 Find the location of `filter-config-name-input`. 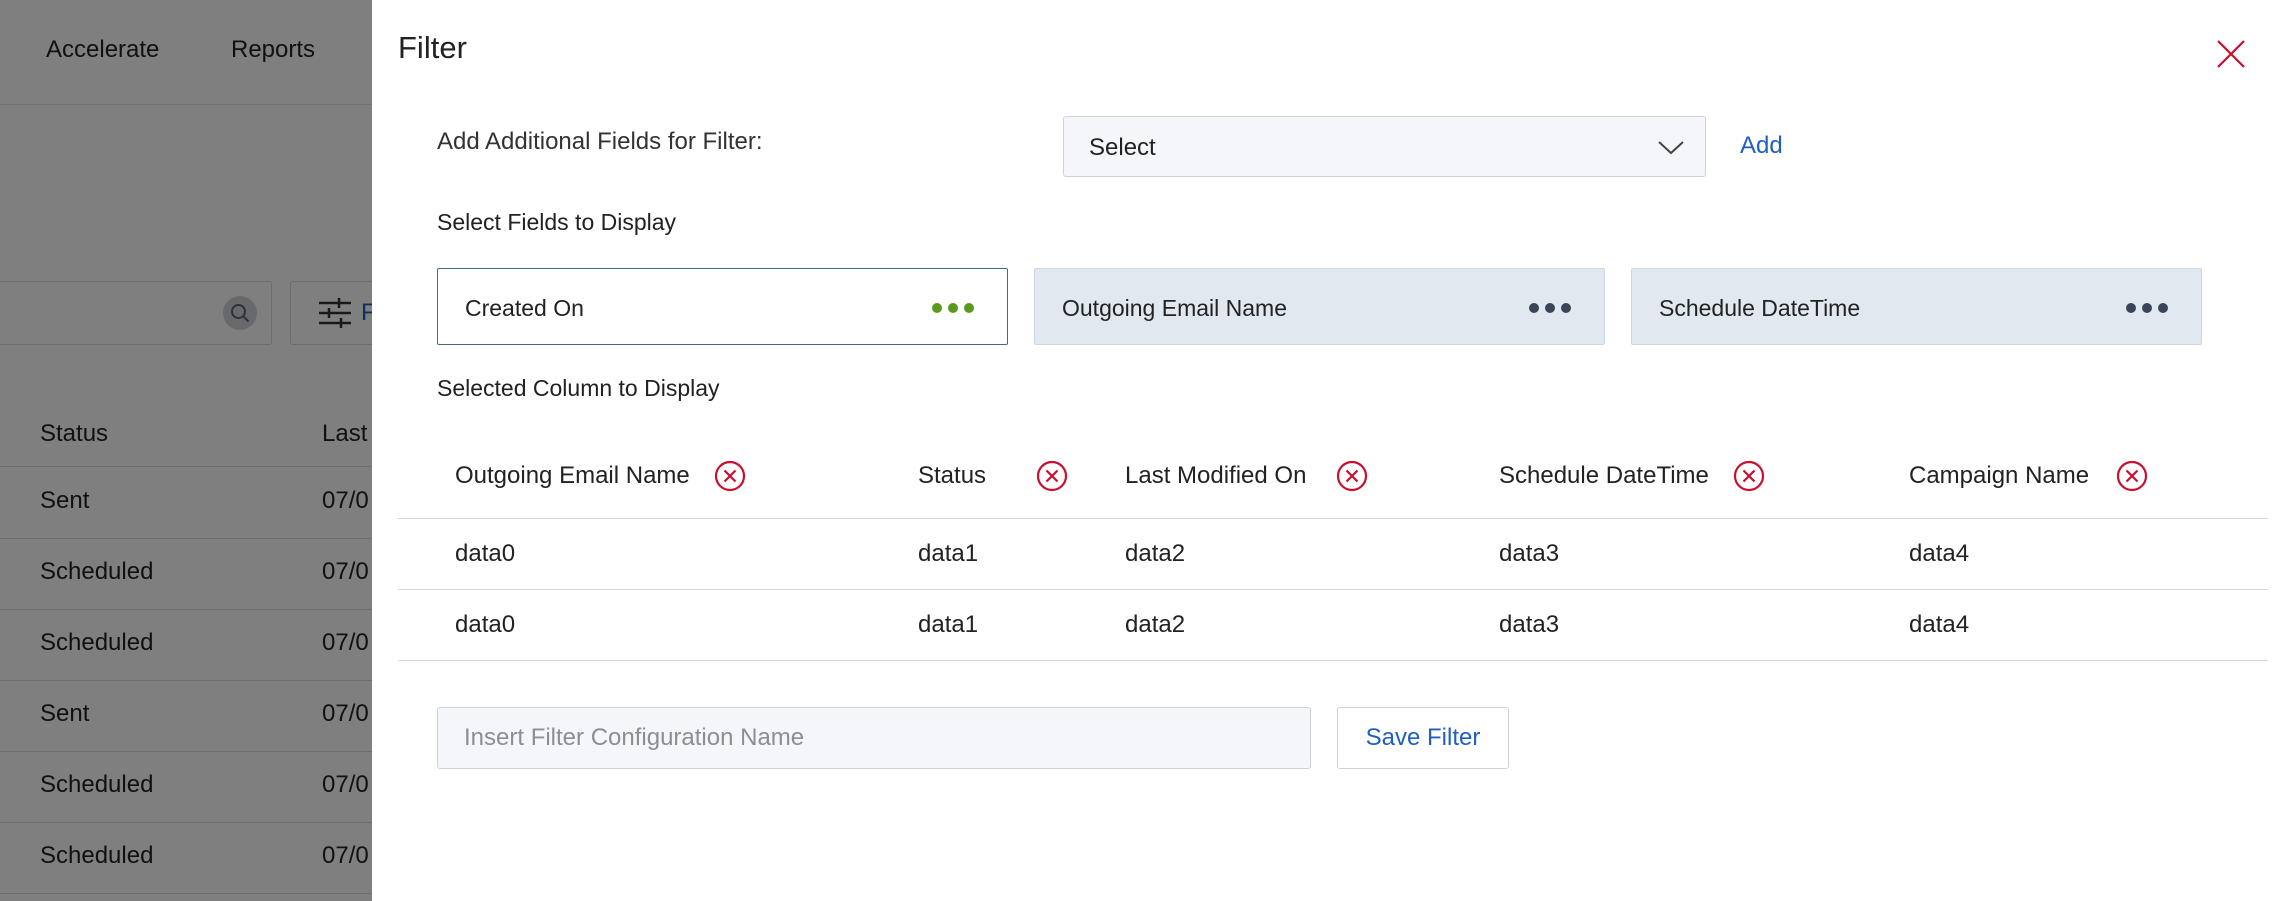

filter-config-name-input is located at coordinates (874, 738).